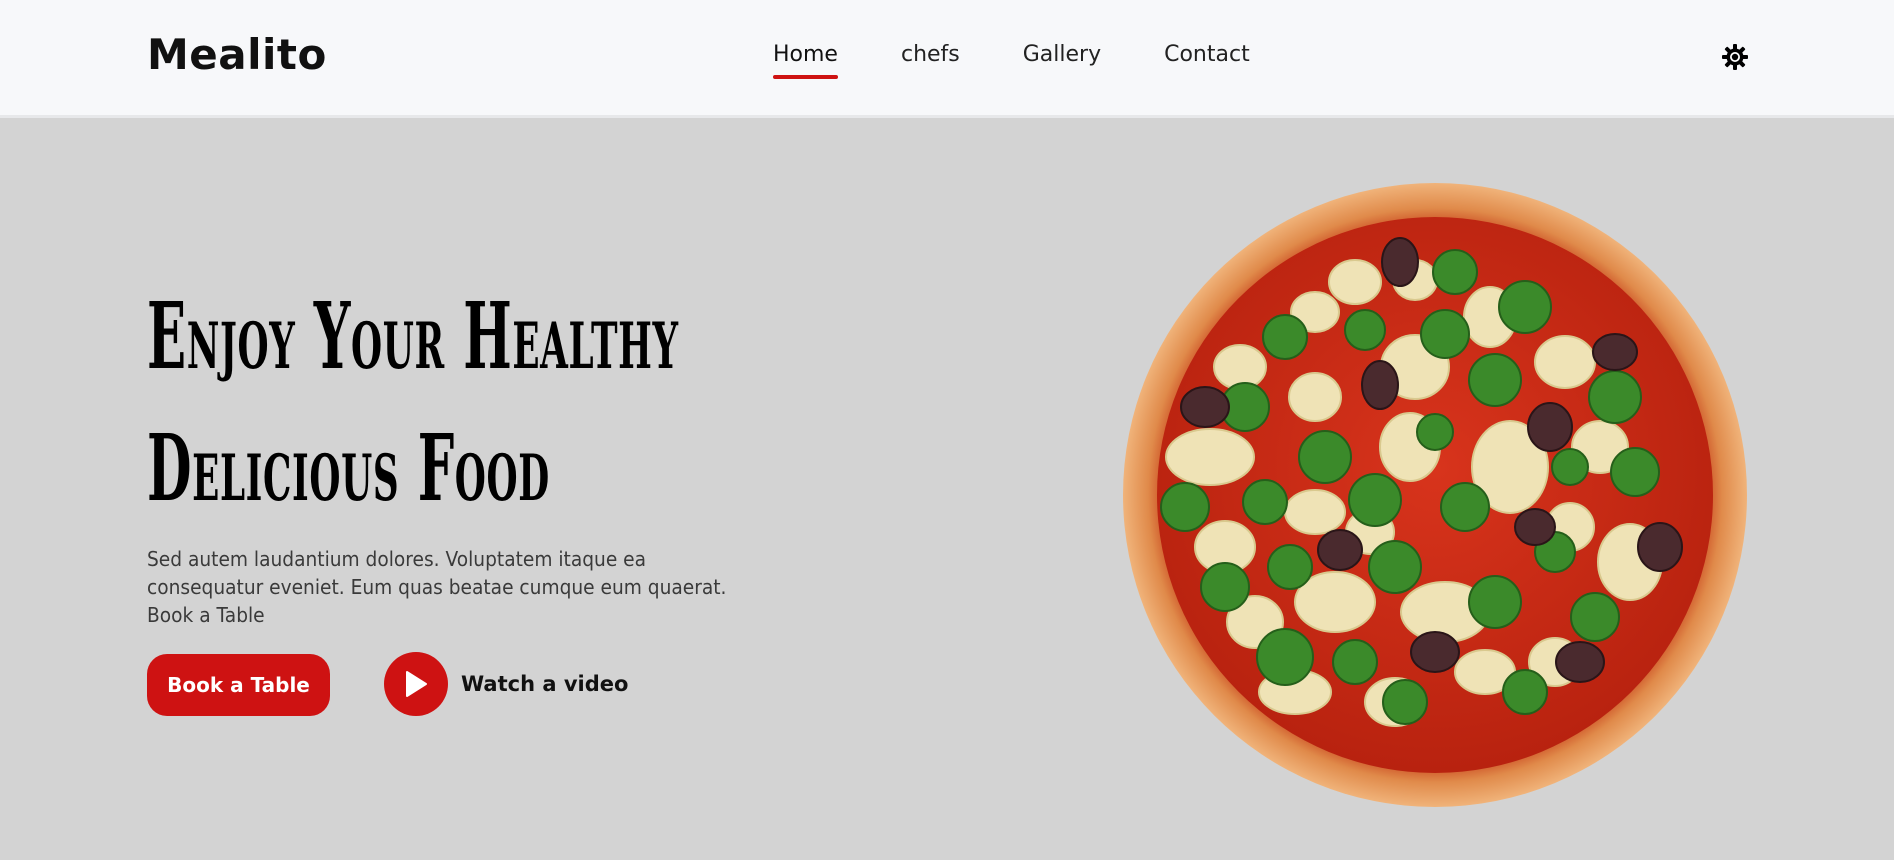 Image resolution: width=1894 pixels, height=860 pixels. Describe the element at coordinates (805, 60) in the screenshot. I see `nav-item-home: Home` at that location.